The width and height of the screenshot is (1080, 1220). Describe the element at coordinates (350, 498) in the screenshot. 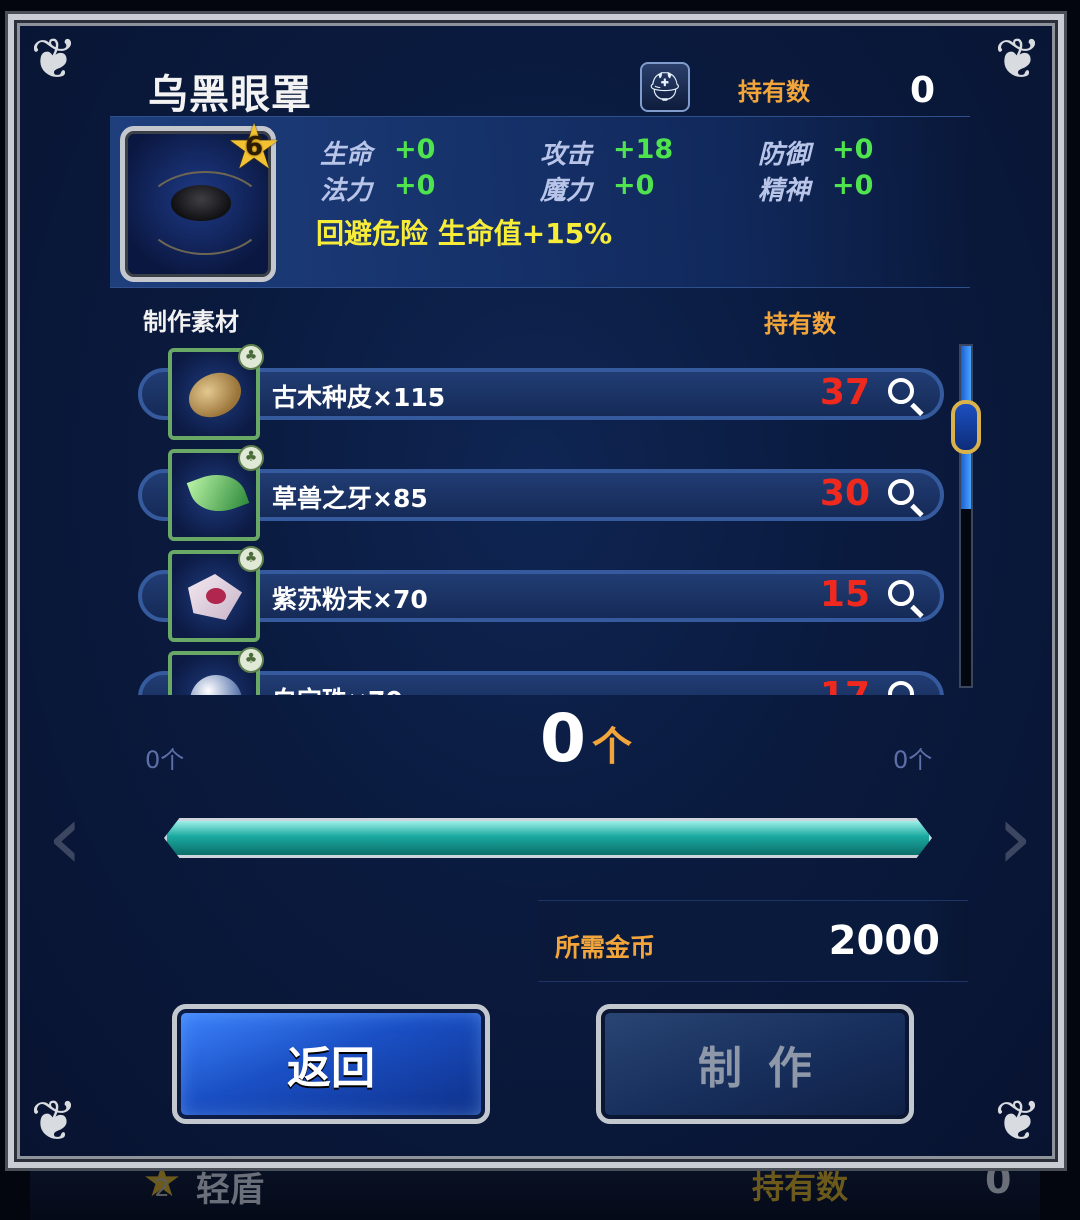

I see `material-name: 草兽之牙×85` at that location.